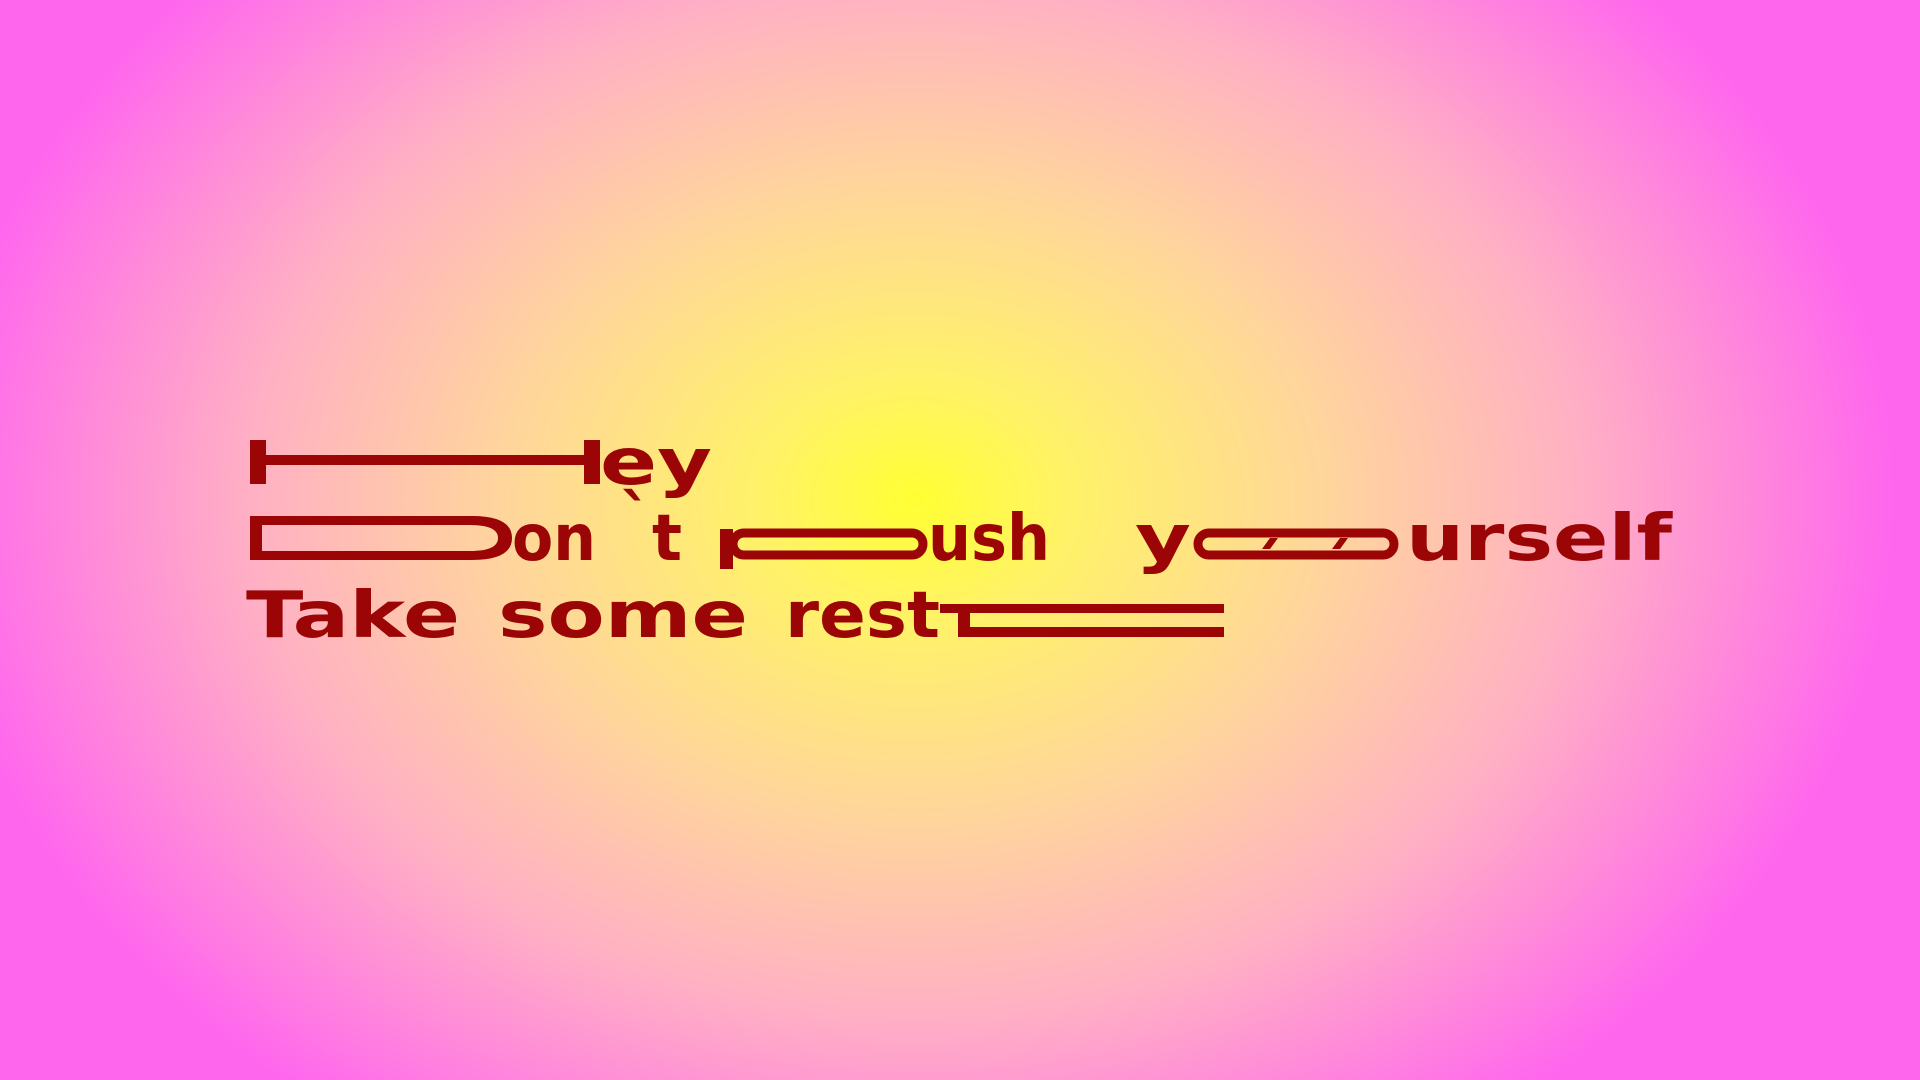 The image size is (1920, 1080). Describe the element at coordinates (1163, 539) in the screenshot. I see `letter-y: y` at that location.